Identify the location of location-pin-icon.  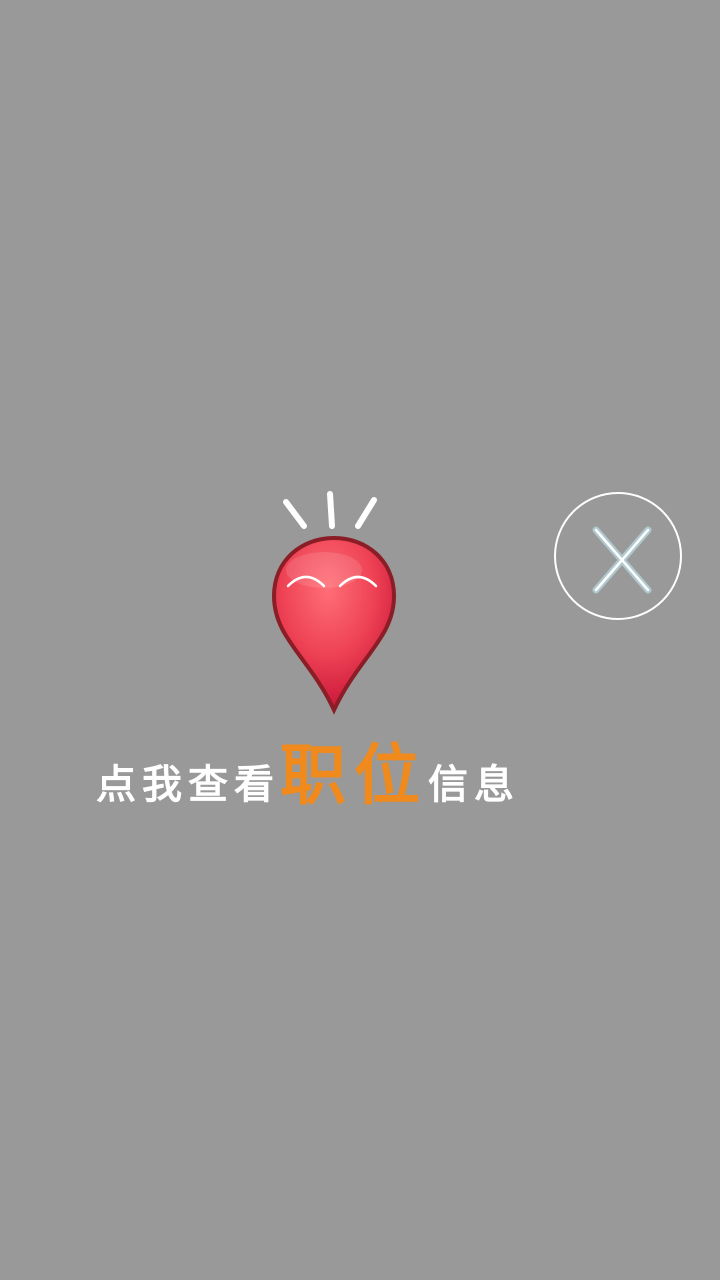
(334, 603).